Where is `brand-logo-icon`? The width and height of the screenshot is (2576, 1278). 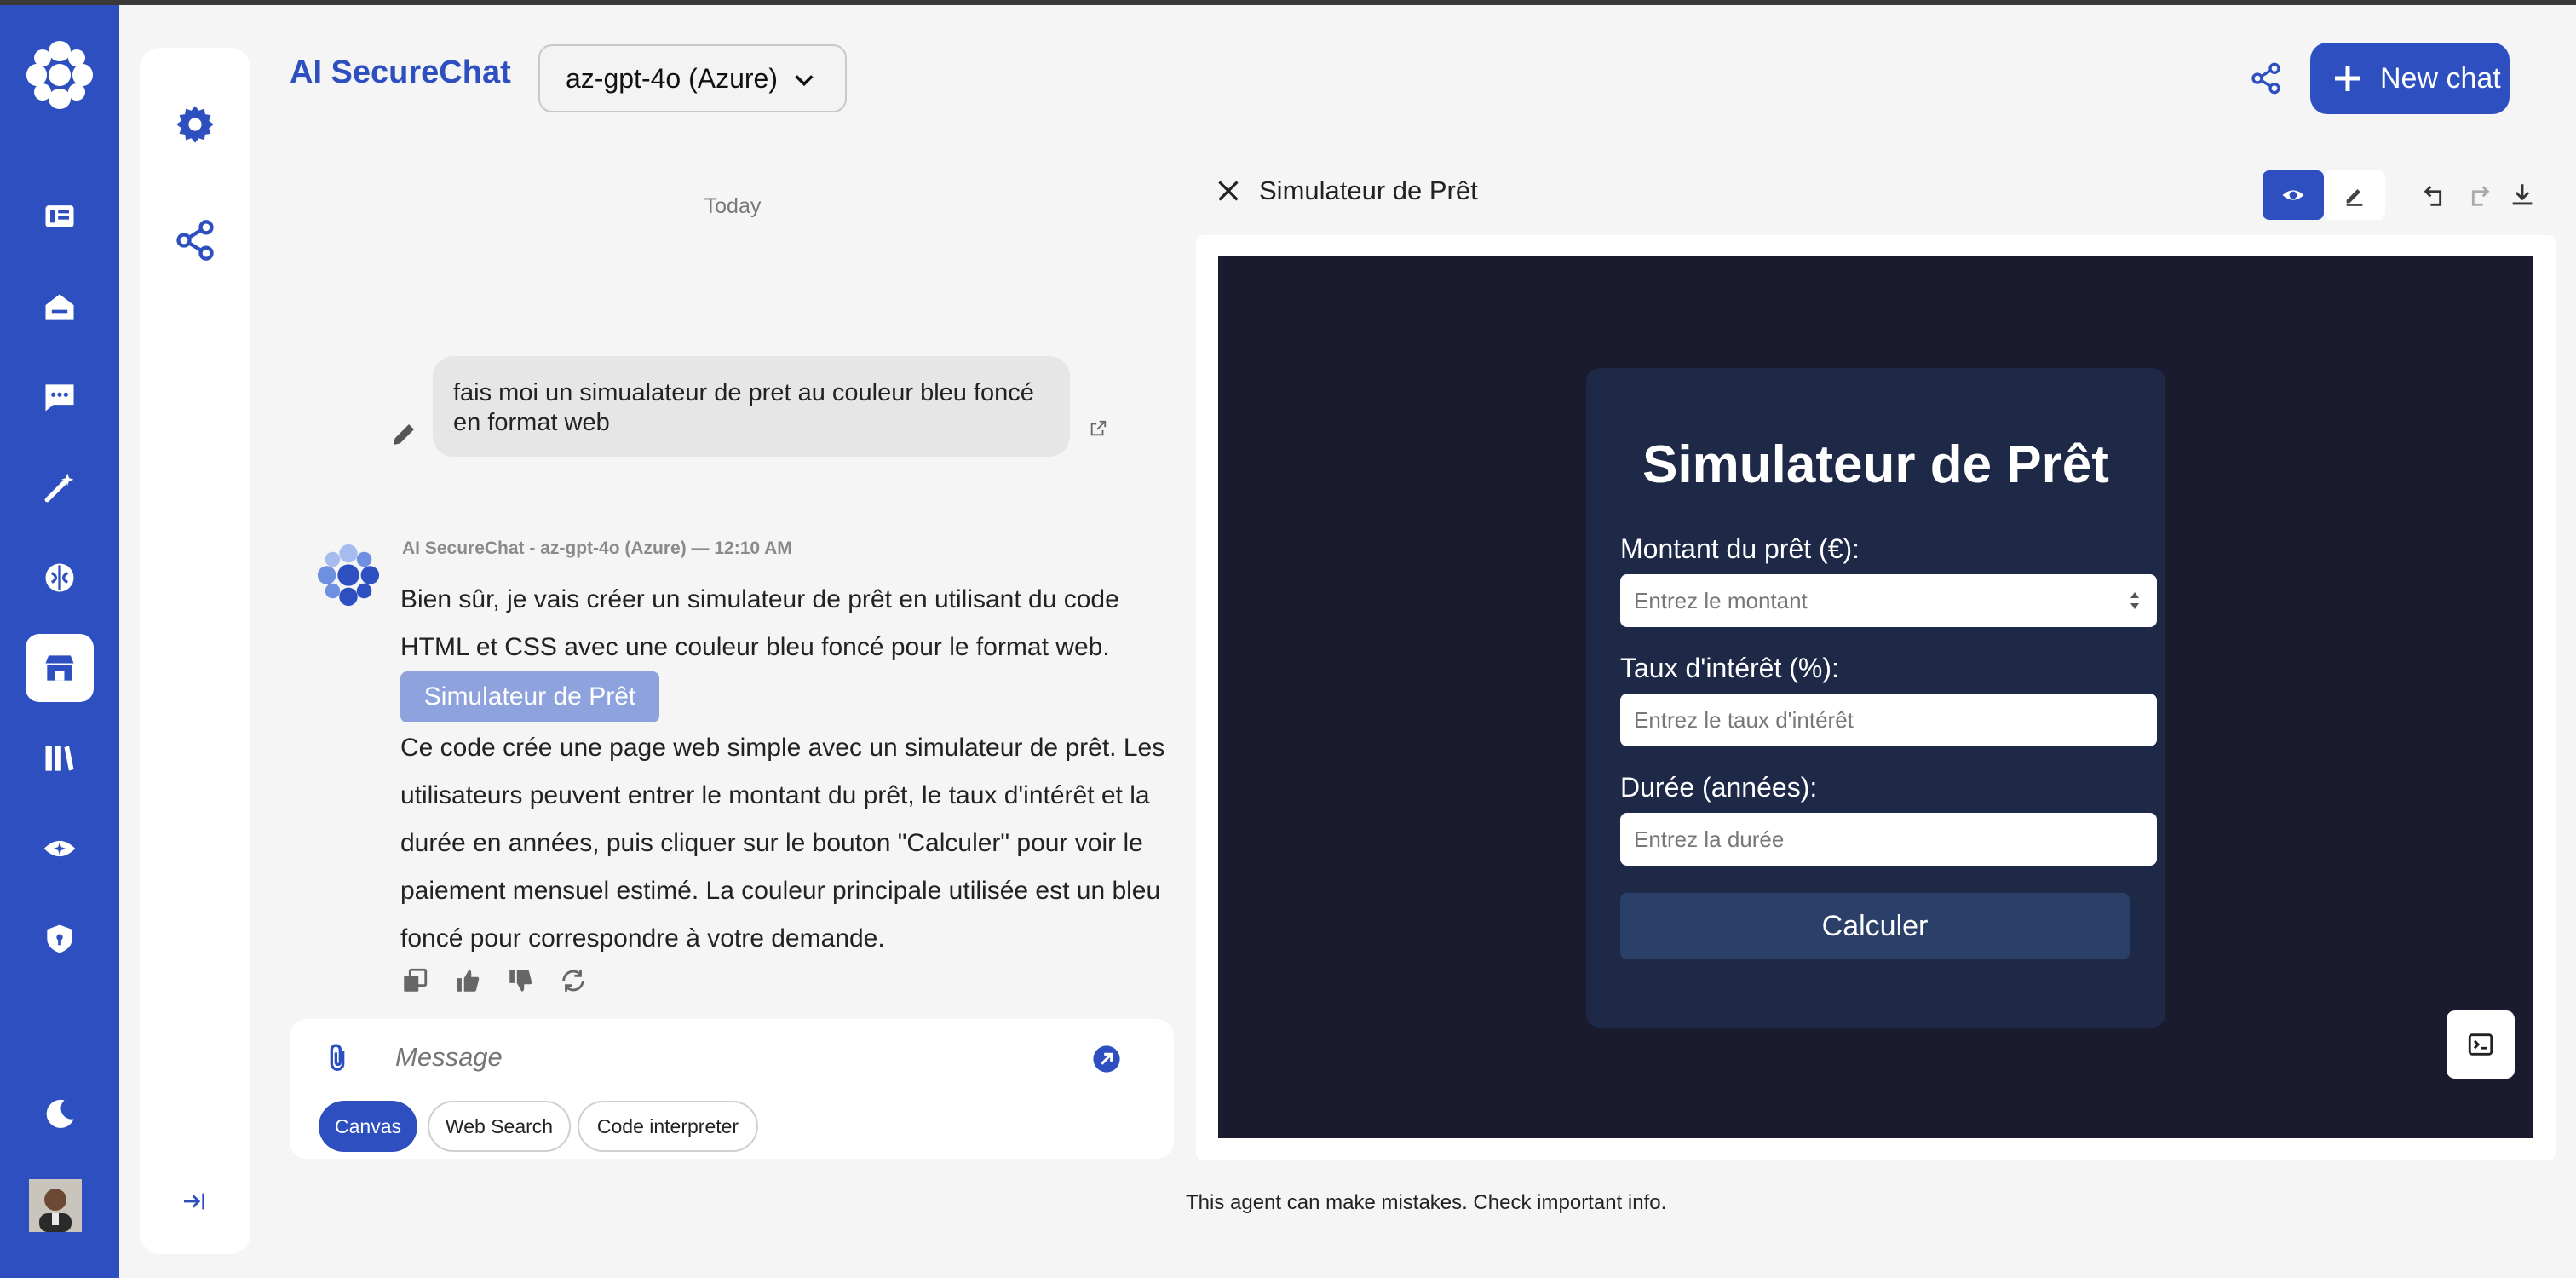
brand-logo-icon is located at coordinates (60, 75).